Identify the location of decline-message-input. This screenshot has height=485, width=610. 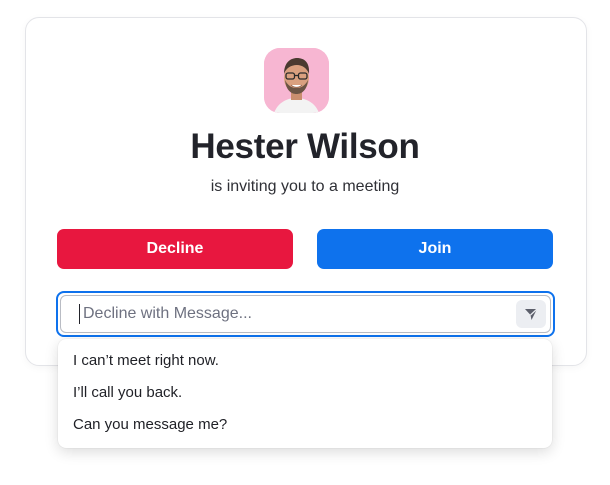
(290, 314).